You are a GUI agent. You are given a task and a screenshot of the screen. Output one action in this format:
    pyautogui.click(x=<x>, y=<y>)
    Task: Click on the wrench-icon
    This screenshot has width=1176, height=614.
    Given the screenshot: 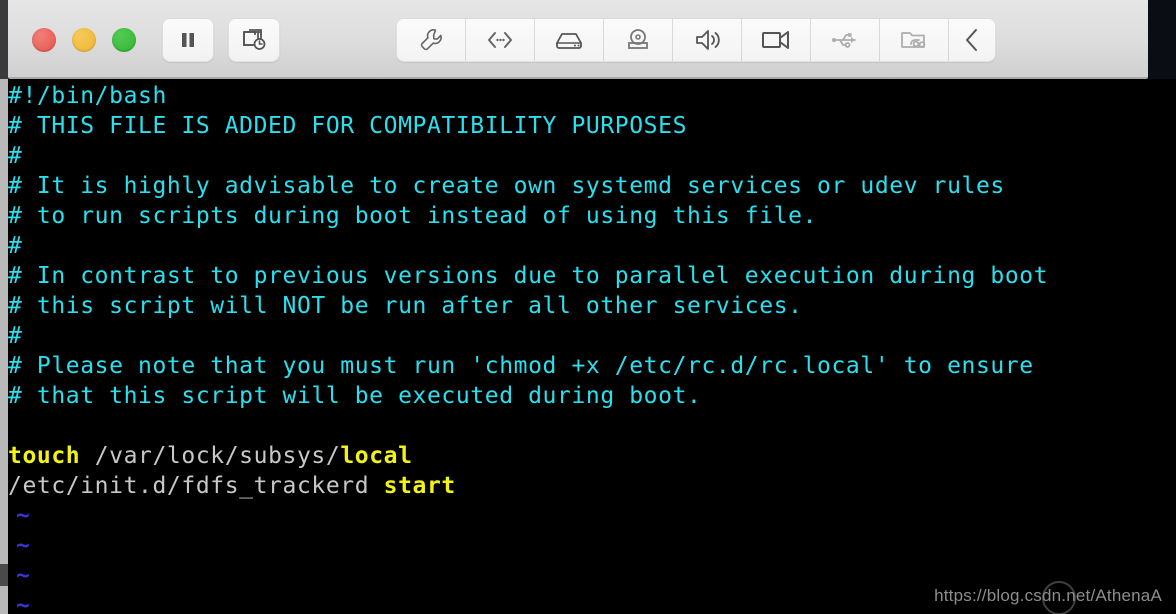 What is the action you would take?
    pyautogui.click(x=431, y=40)
    